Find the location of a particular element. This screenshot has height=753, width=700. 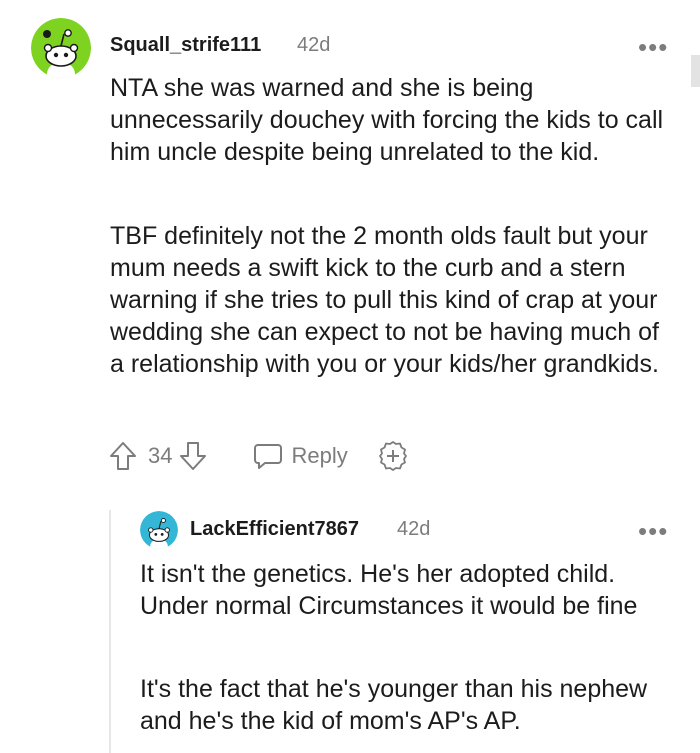

reply-button: Reply is located at coordinates (300, 456).